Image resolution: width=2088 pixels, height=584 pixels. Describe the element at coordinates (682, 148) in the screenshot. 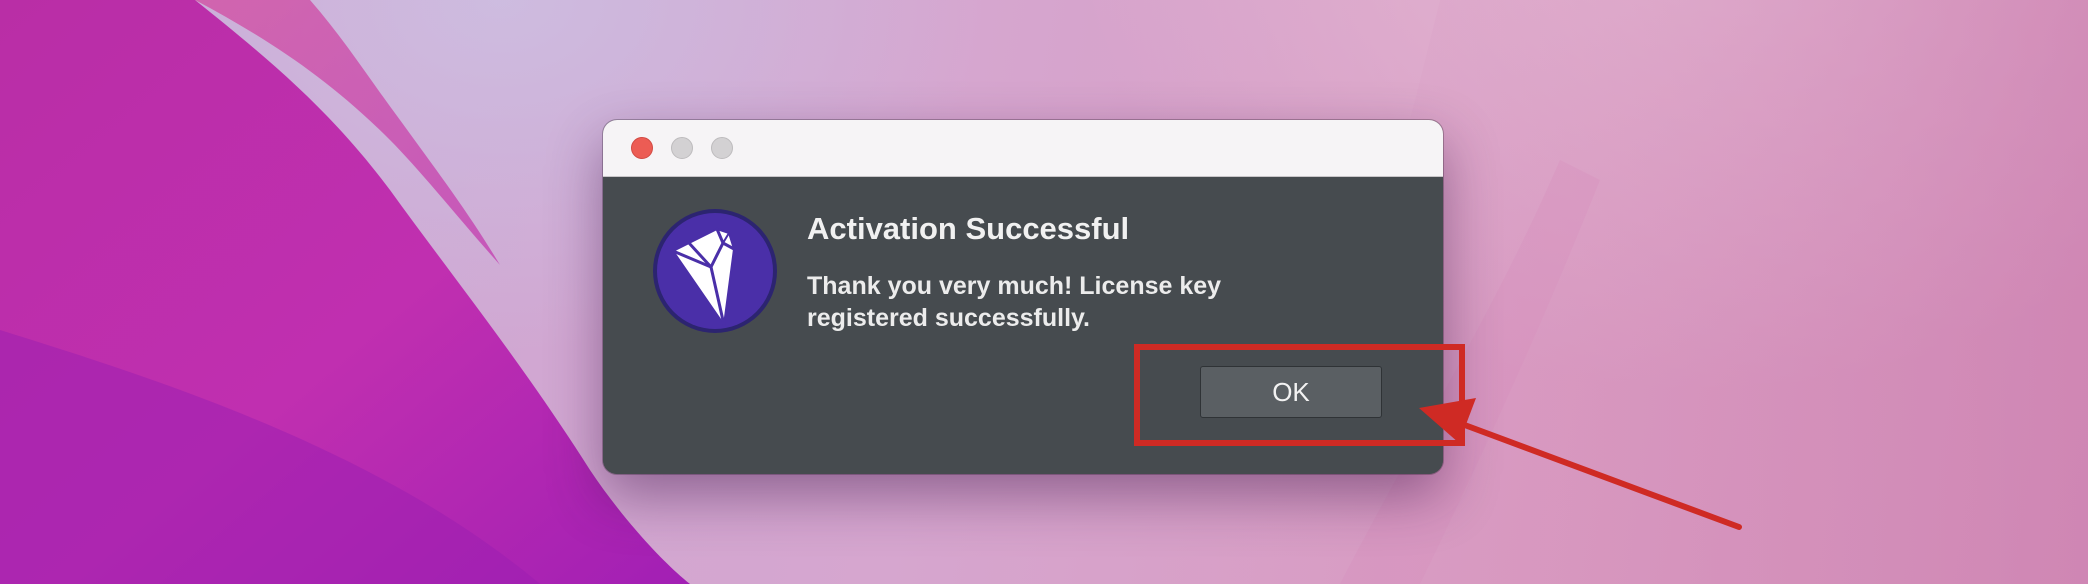

I see `minimize-window-button` at that location.